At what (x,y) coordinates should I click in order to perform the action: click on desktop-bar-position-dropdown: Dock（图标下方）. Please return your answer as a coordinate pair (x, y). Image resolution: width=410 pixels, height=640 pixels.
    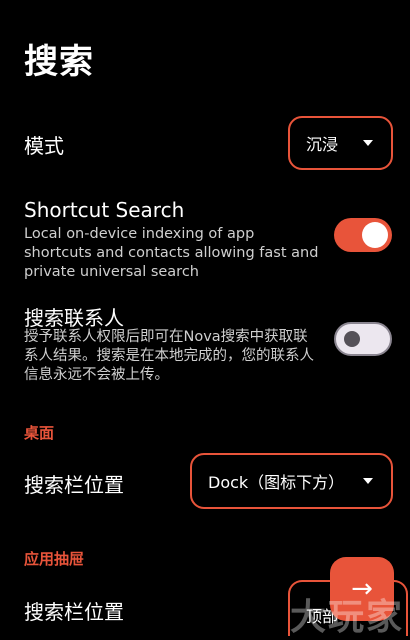
    Looking at the image, I should click on (291, 481).